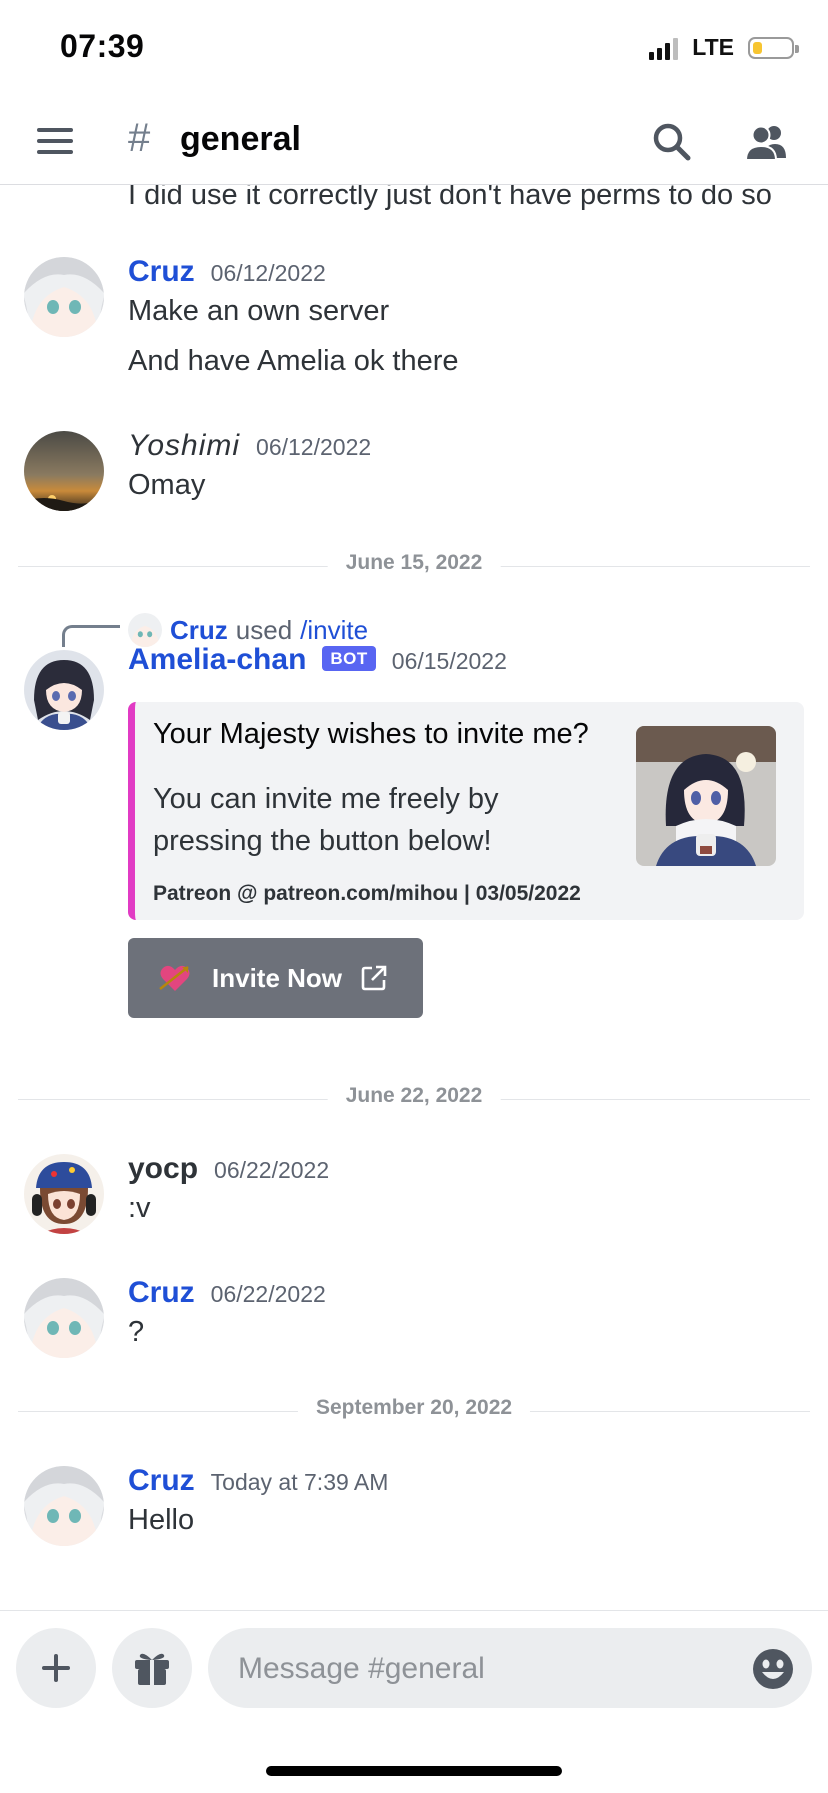 The width and height of the screenshot is (828, 1793). I want to click on reply-avatar, so click(145, 630).